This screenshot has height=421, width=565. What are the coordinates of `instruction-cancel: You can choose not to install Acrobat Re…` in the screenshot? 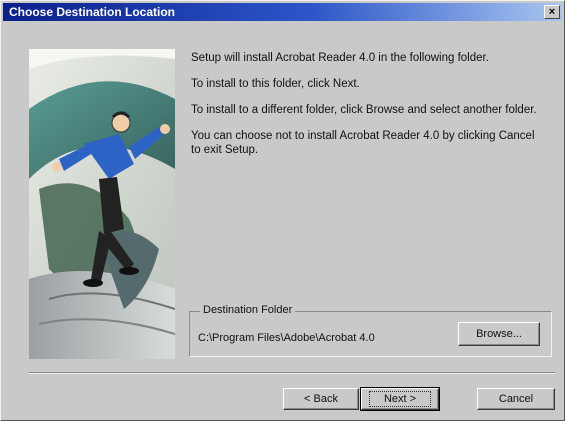 It's located at (363, 143).